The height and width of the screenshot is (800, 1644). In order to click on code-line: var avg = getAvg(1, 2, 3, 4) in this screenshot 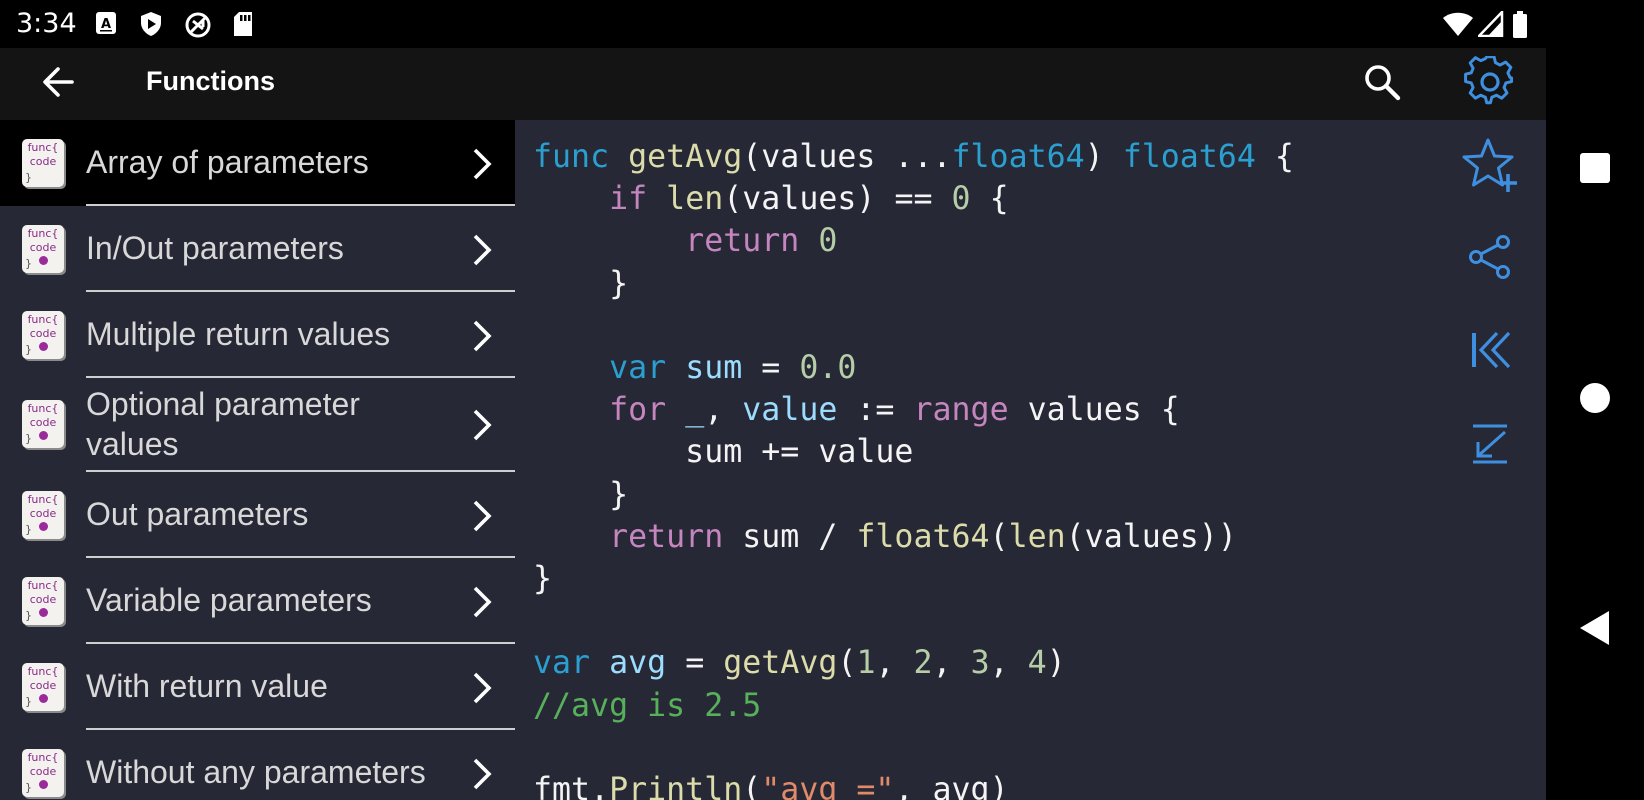, I will do `click(799, 663)`.